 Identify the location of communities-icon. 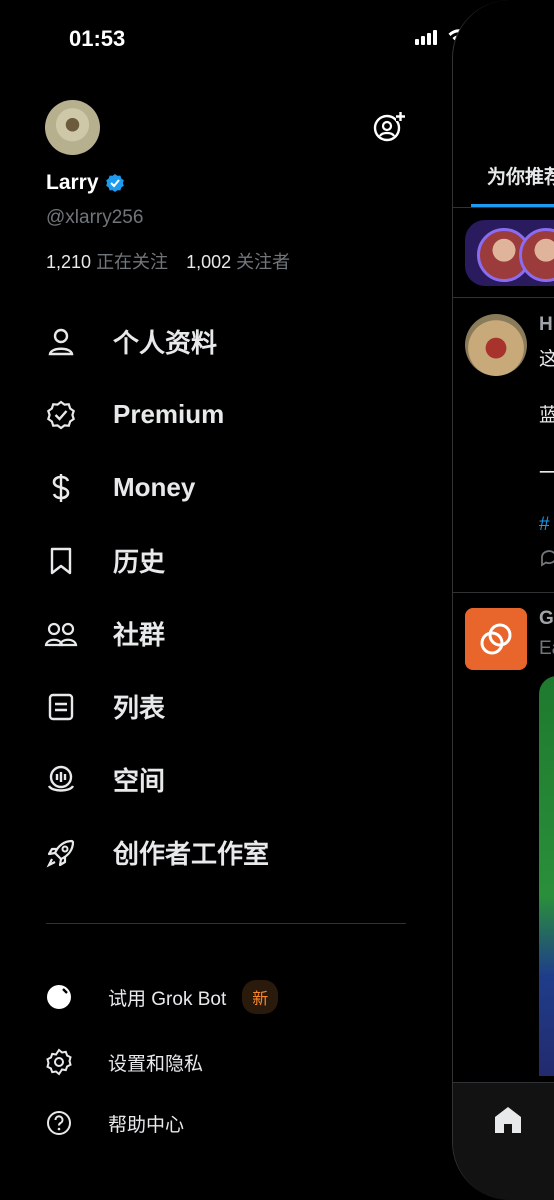
(61, 634).